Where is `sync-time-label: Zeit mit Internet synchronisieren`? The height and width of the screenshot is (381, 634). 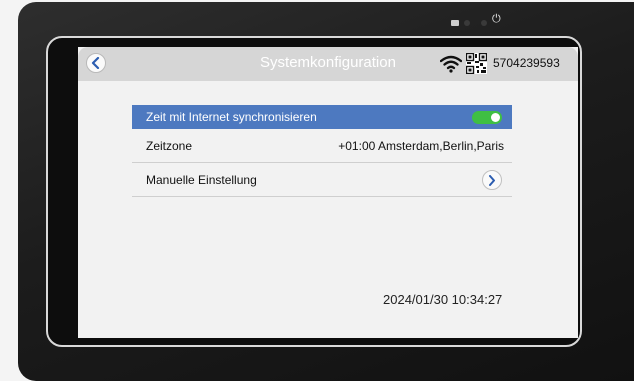
sync-time-label: Zeit mit Internet synchronisieren is located at coordinates (231, 117).